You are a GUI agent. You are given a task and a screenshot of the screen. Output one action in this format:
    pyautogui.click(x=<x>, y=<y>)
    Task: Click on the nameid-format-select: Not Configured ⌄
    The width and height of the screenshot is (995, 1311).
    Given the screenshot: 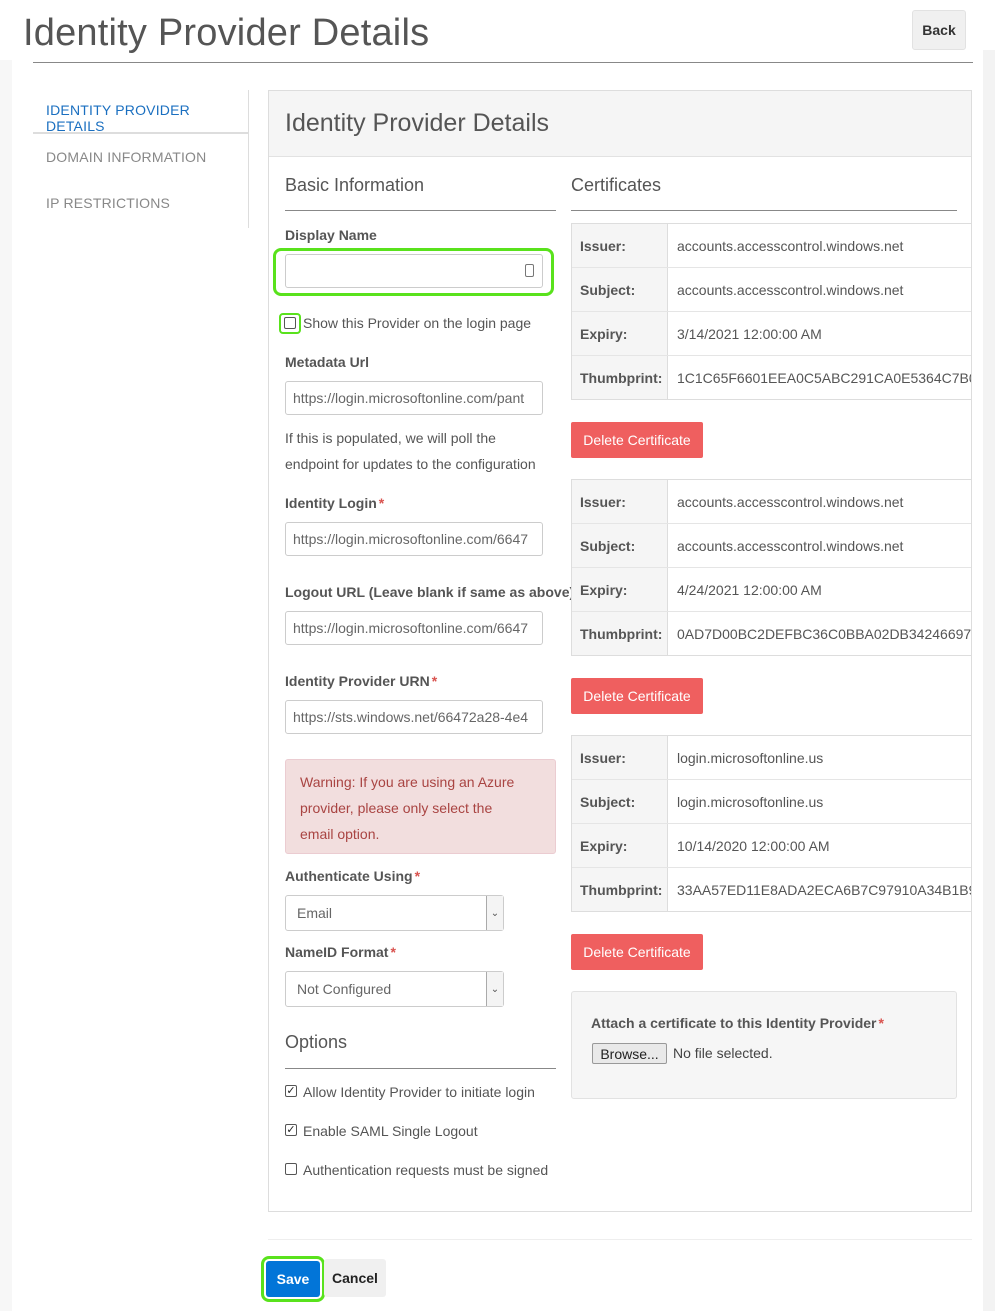 What is the action you would take?
    pyautogui.click(x=394, y=989)
    